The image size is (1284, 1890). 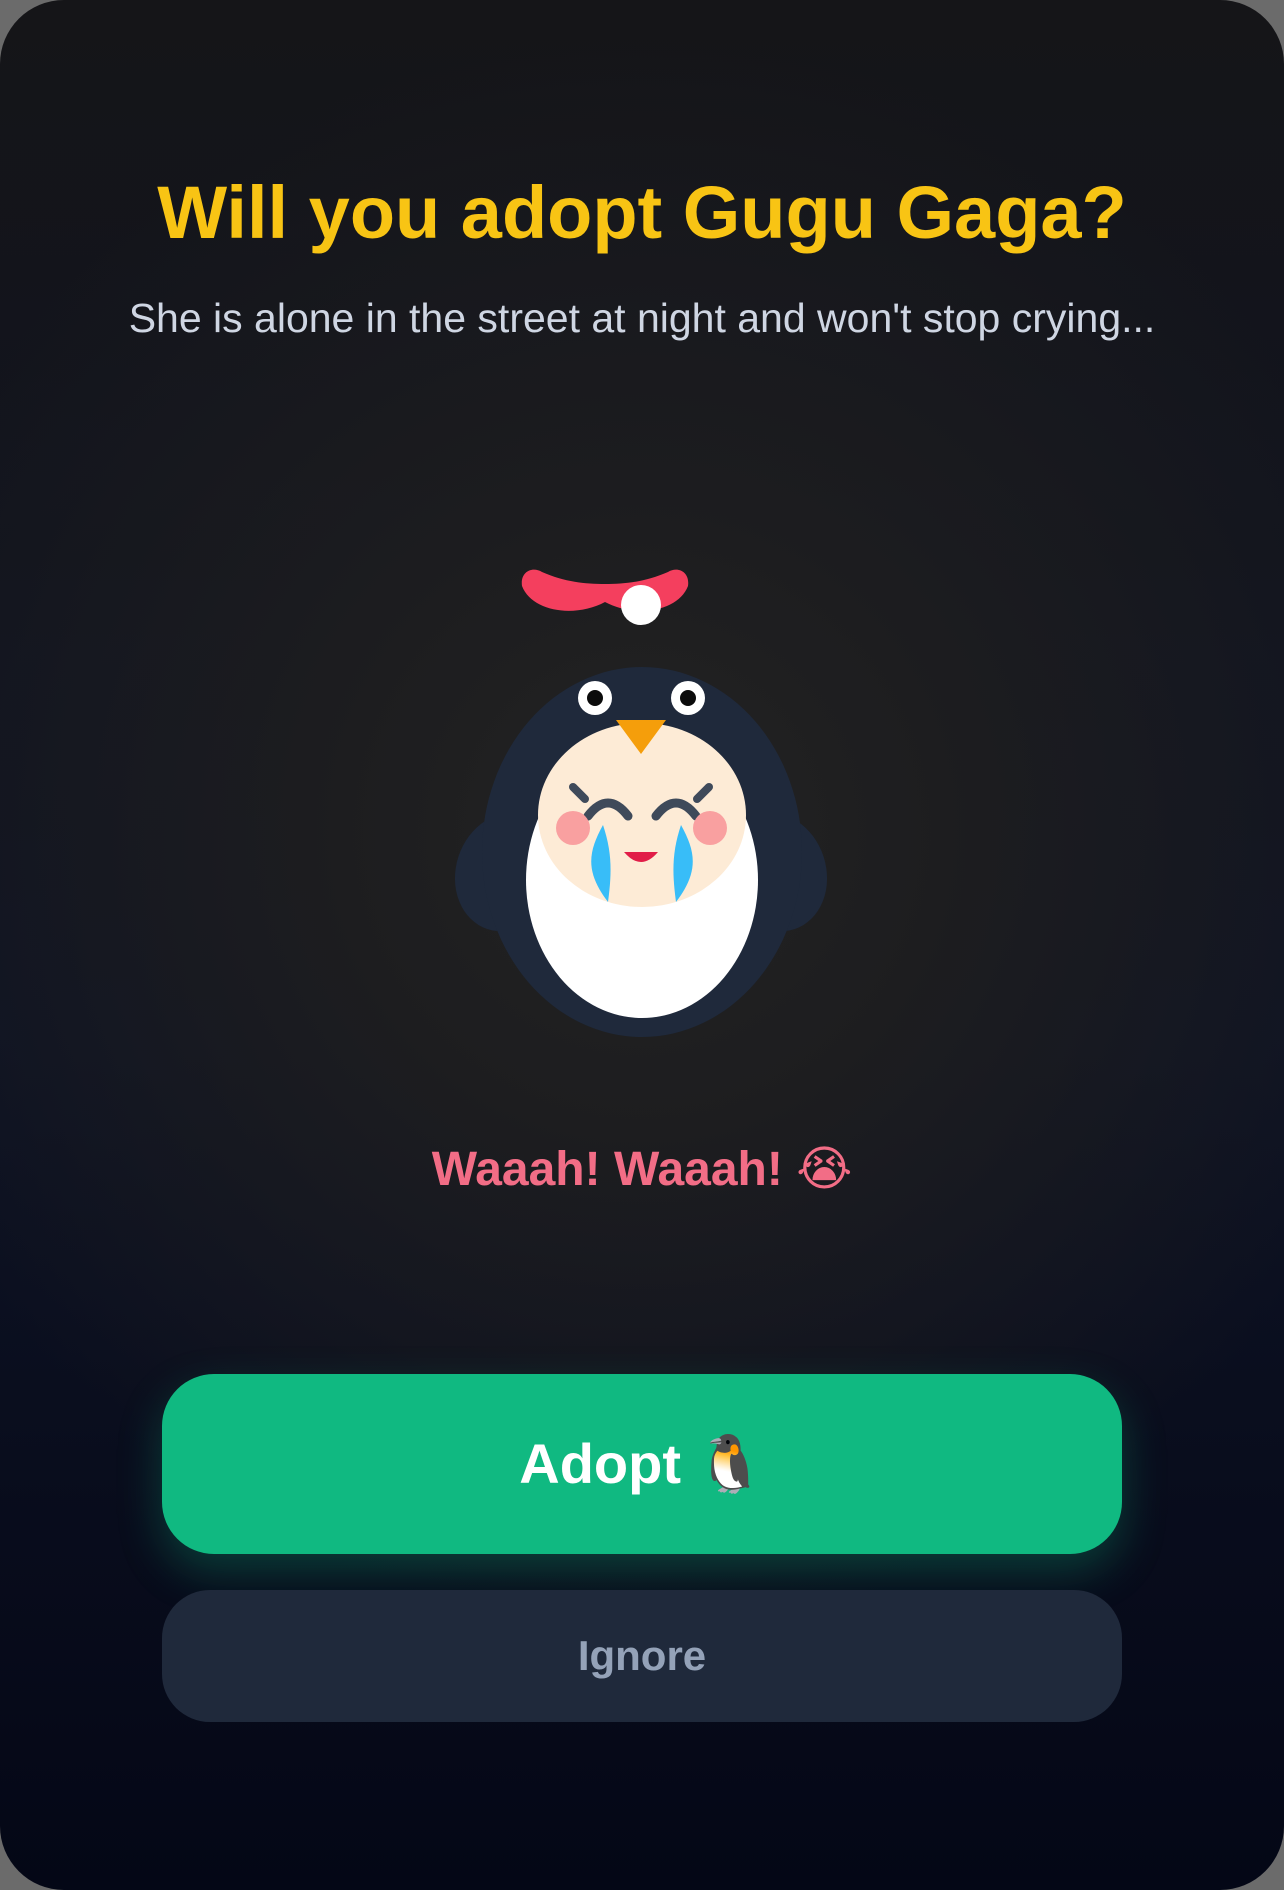 What do you see at coordinates (600, 1463) in the screenshot?
I see `adopt-button-label: Adopt` at bounding box center [600, 1463].